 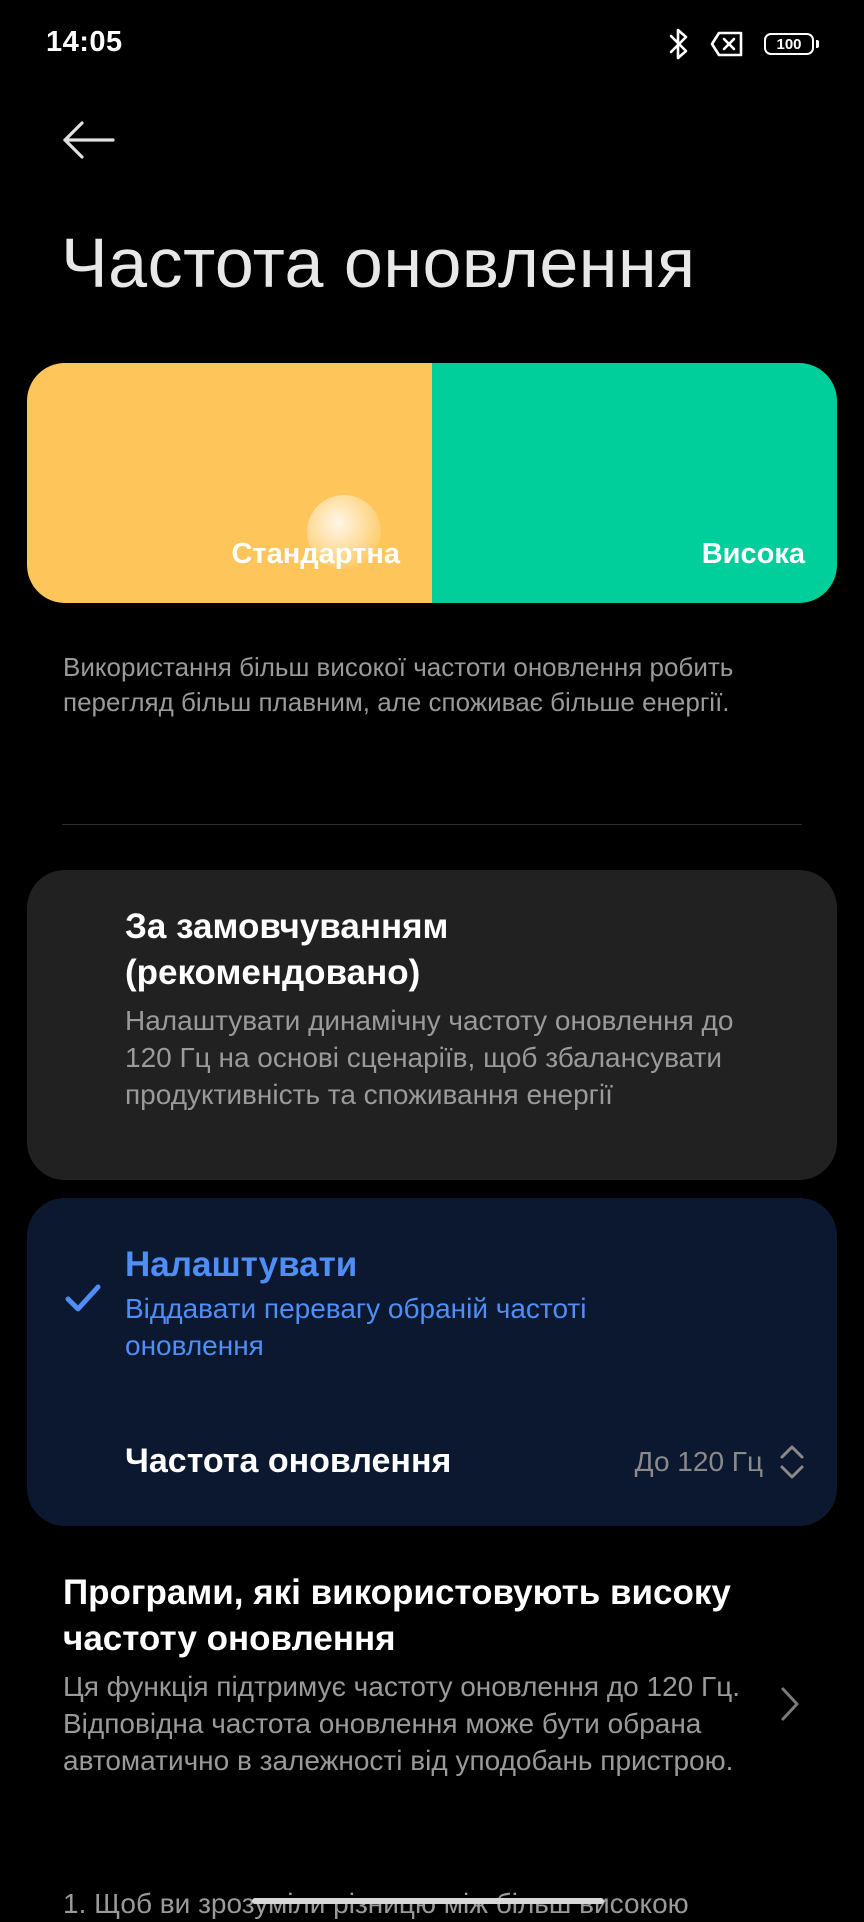 What do you see at coordinates (432, 824) in the screenshot?
I see `divider` at bounding box center [432, 824].